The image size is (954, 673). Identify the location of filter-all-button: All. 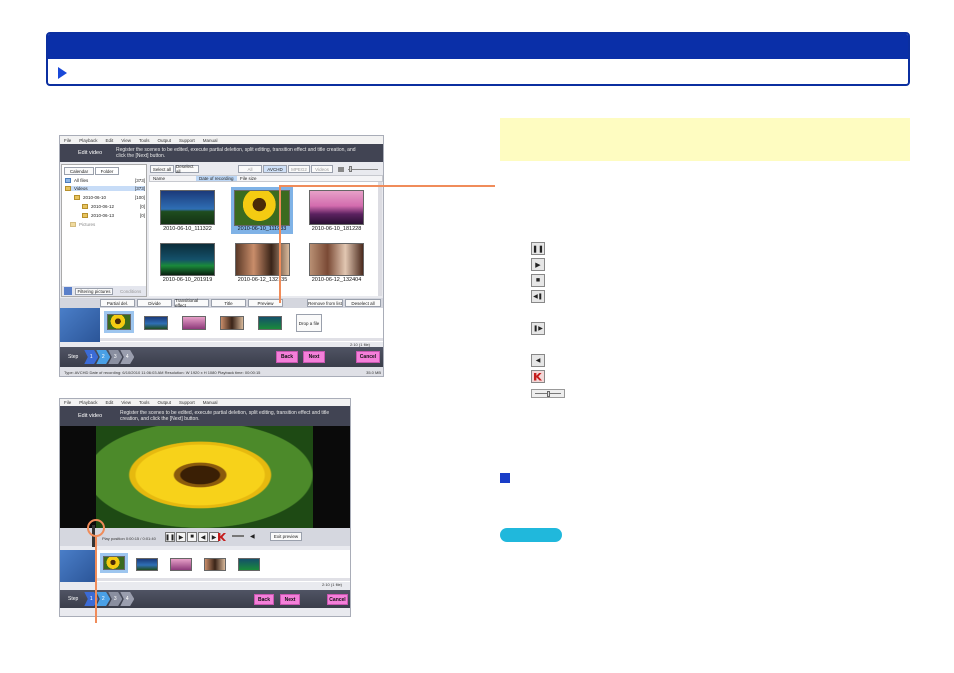
(250, 169).